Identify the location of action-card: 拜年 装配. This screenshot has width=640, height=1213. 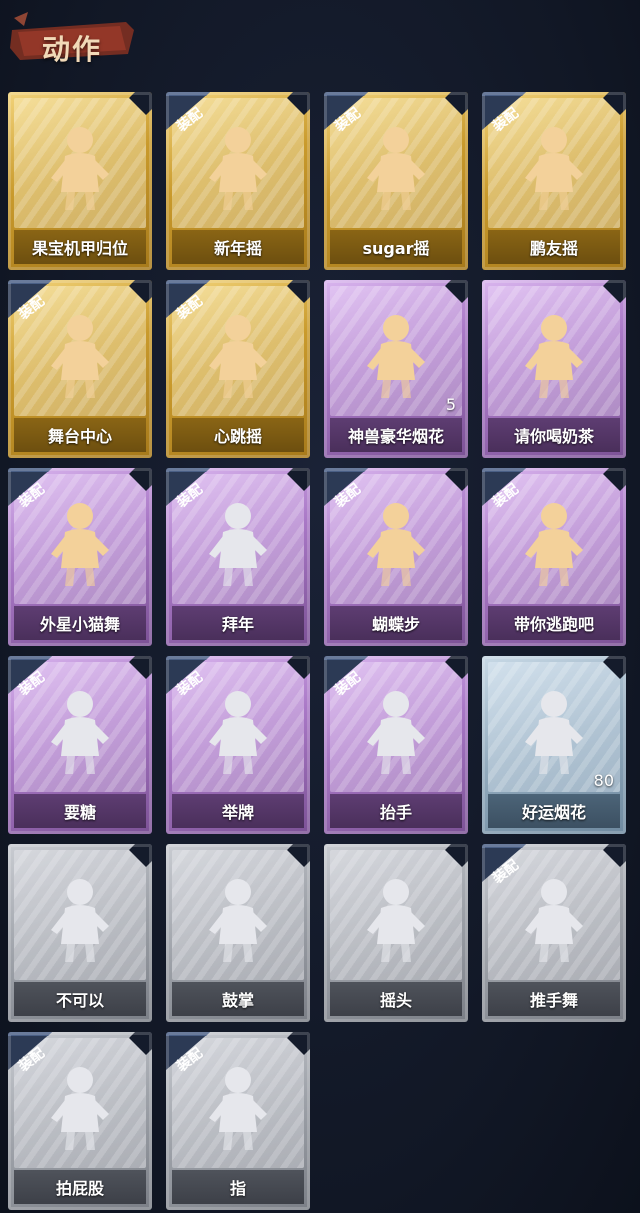
(238, 557).